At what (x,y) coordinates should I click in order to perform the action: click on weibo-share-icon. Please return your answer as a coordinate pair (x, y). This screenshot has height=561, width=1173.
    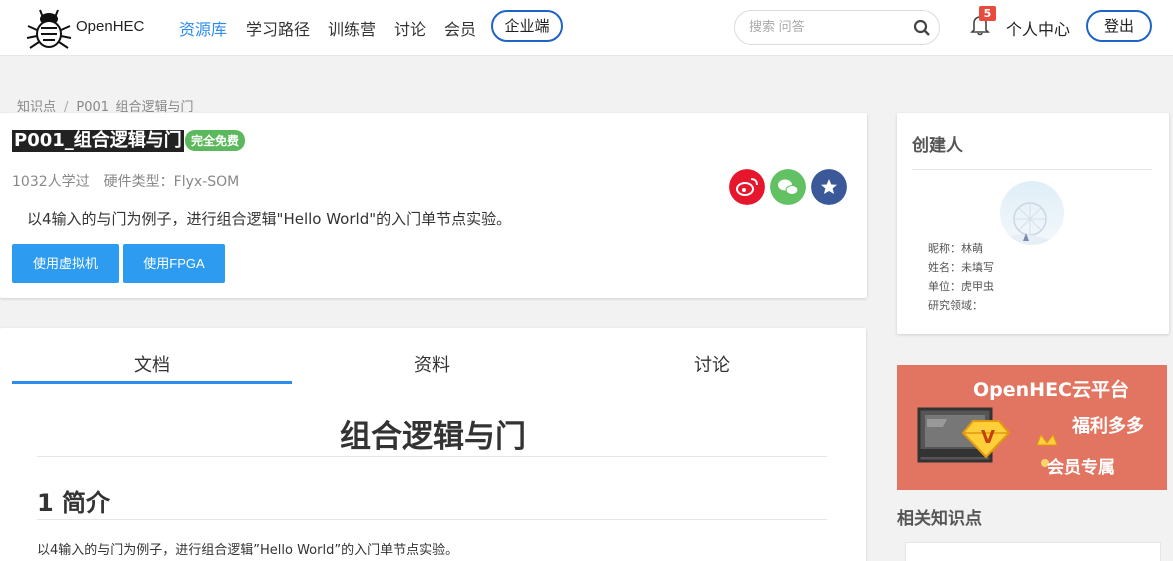
    Looking at the image, I should click on (747, 187).